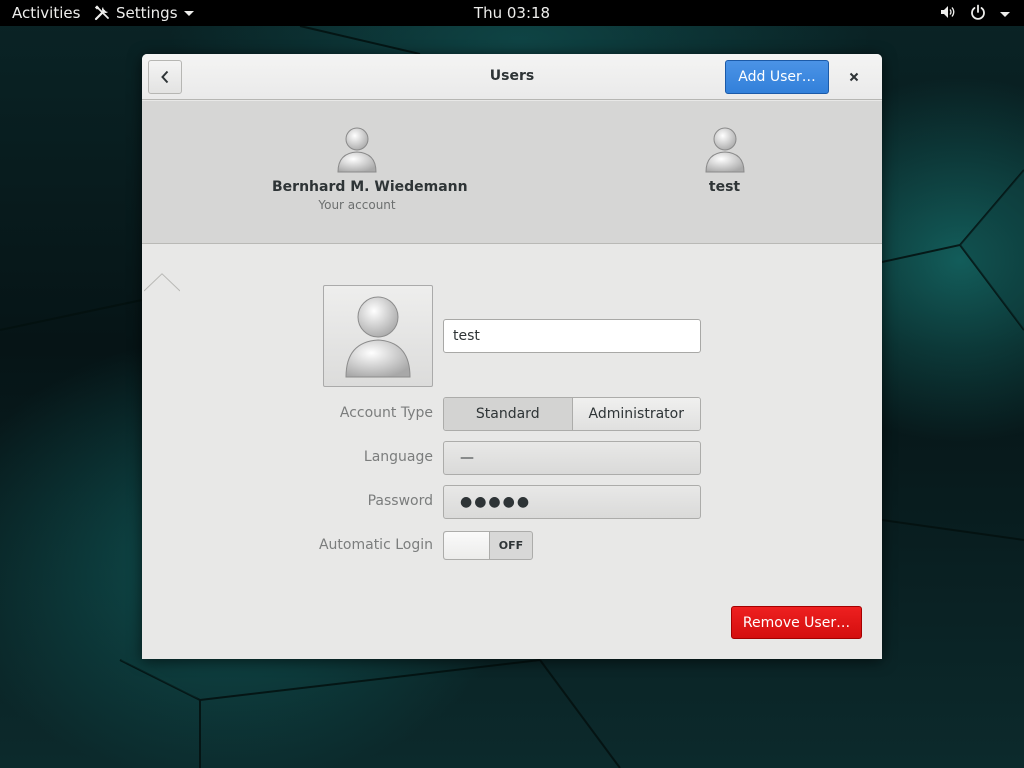 The width and height of the screenshot is (1024, 768). Describe the element at coordinates (724, 187) in the screenshot. I see `account-name: test` at that location.